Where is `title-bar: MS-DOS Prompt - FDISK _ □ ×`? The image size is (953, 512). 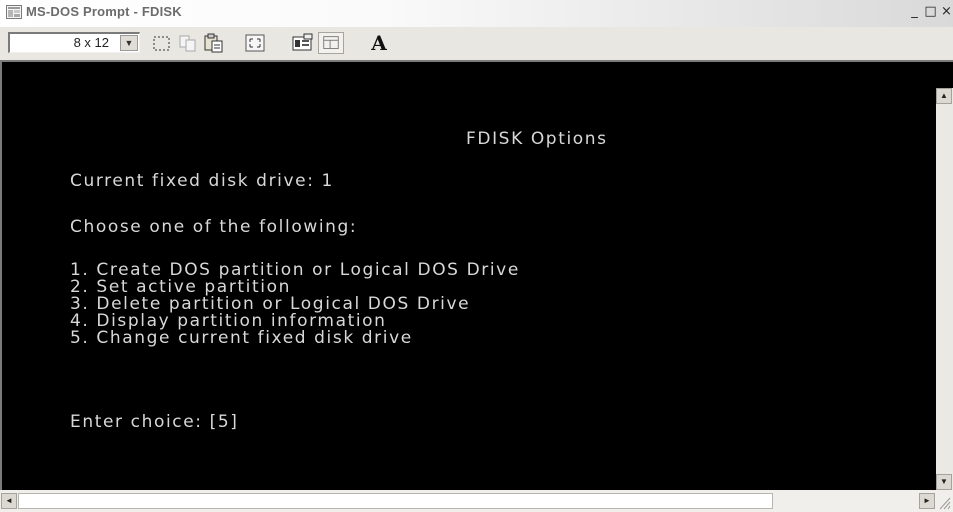 title-bar: MS-DOS Prompt - FDISK _ □ × is located at coordinates (476, 13).